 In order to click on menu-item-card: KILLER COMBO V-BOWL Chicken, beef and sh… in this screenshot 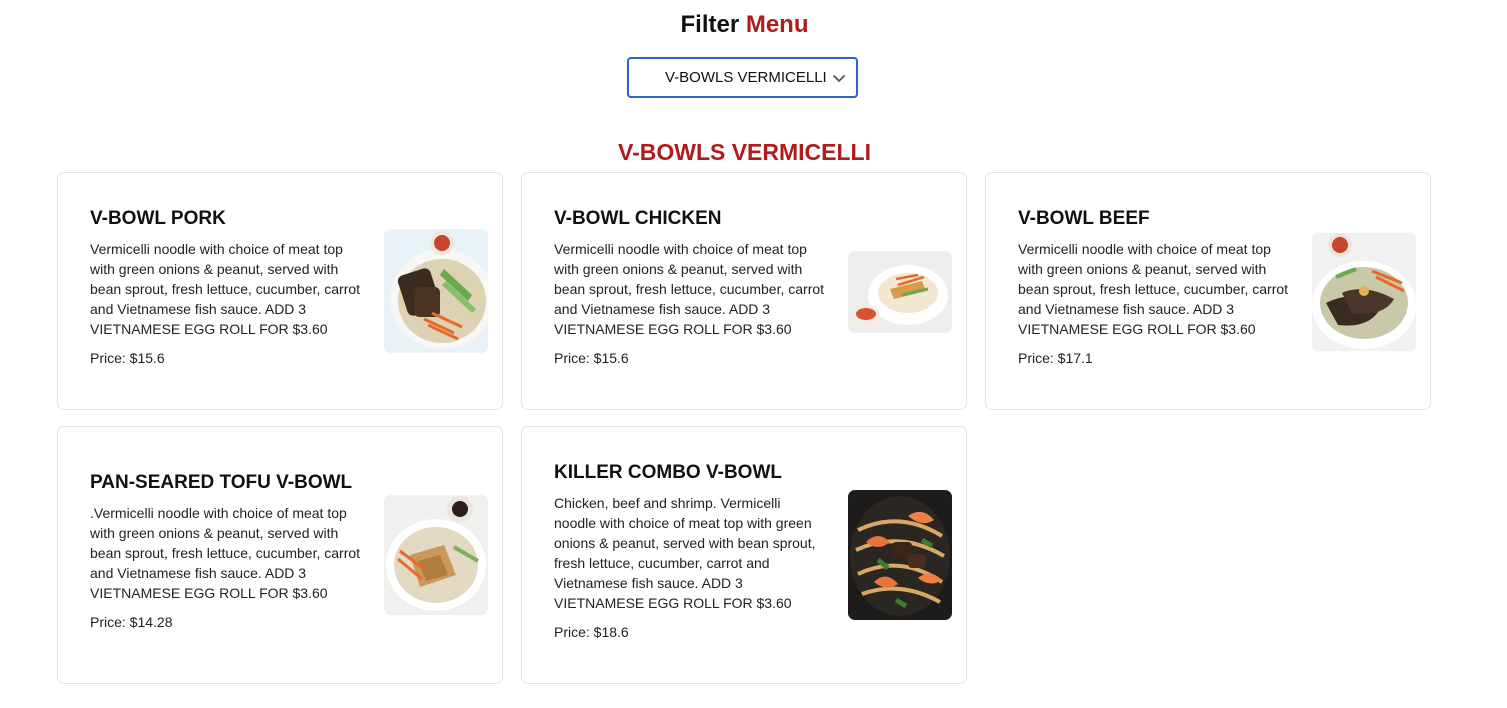, I will do `click(744, 555)`.